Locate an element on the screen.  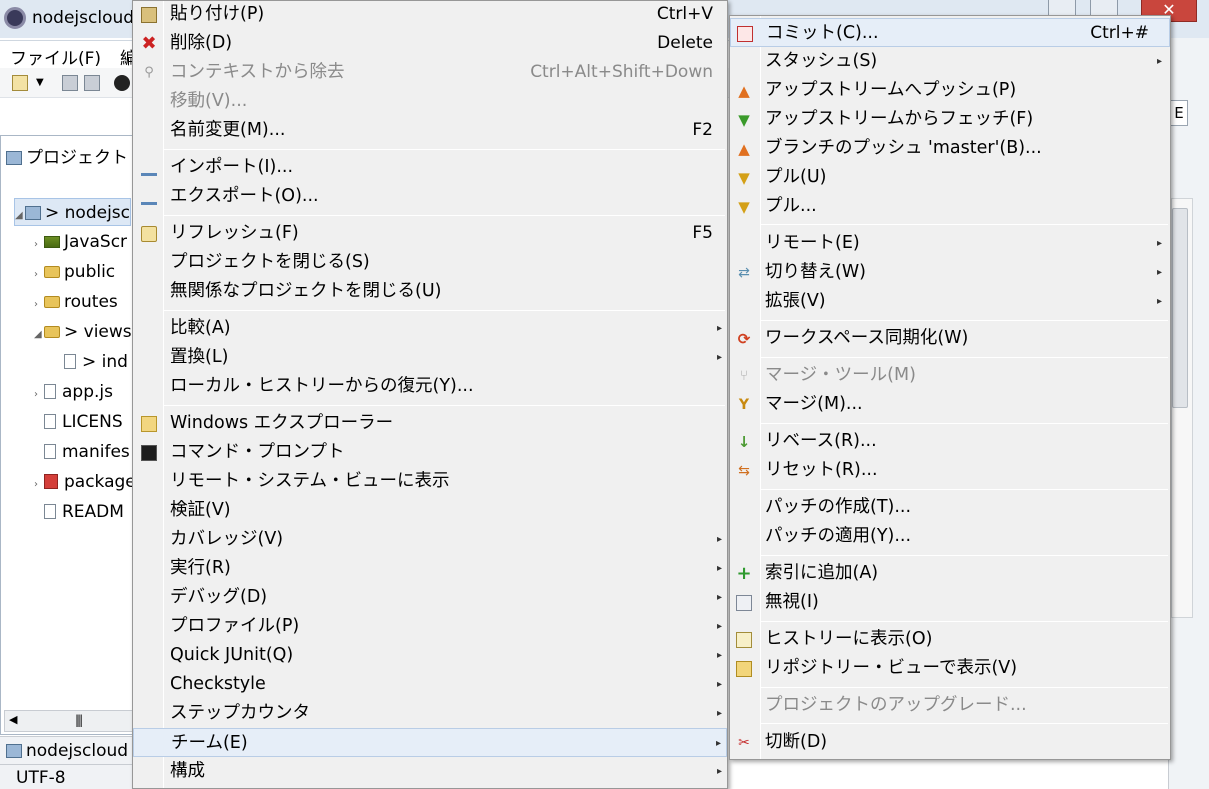
save-all-icon is located at coordinates (92, 83).